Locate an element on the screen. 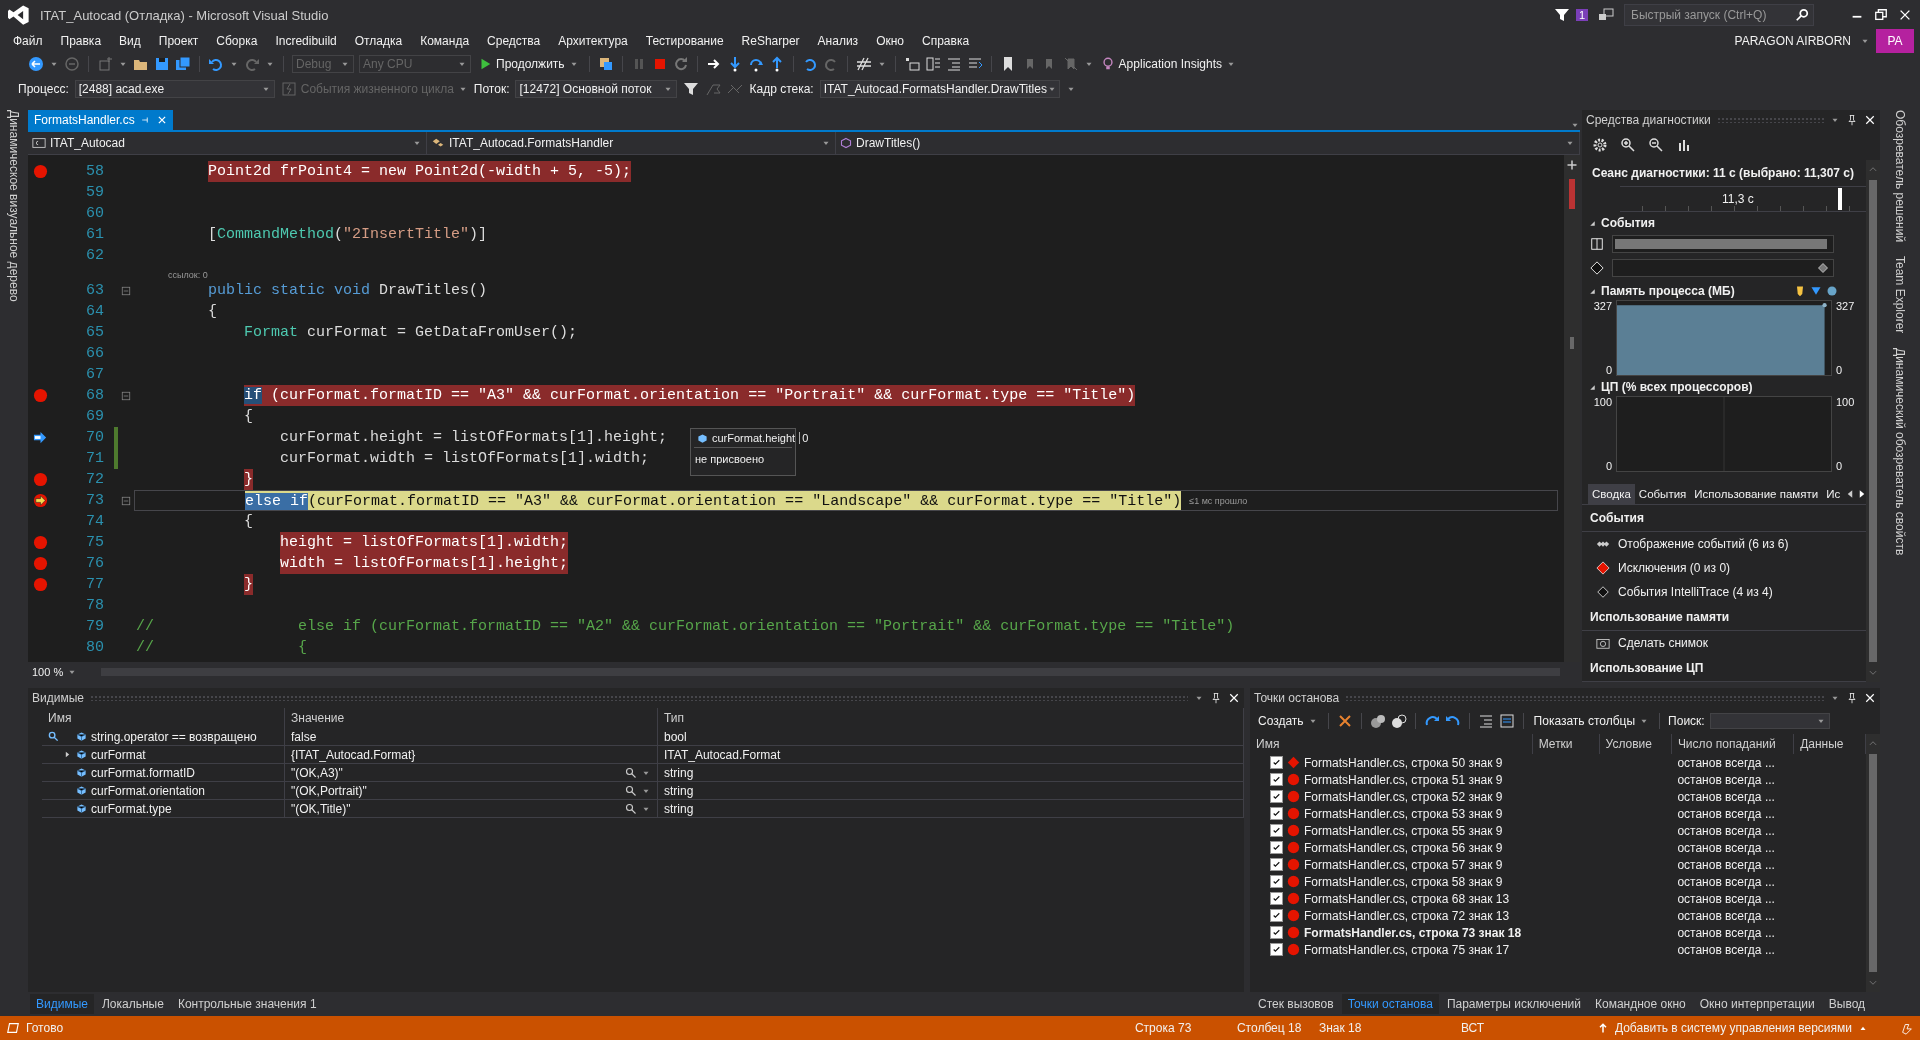 Image resolution: width=1920 pixels, height=1040 pixels. chart-icon is located at coordinates (1684, 145).